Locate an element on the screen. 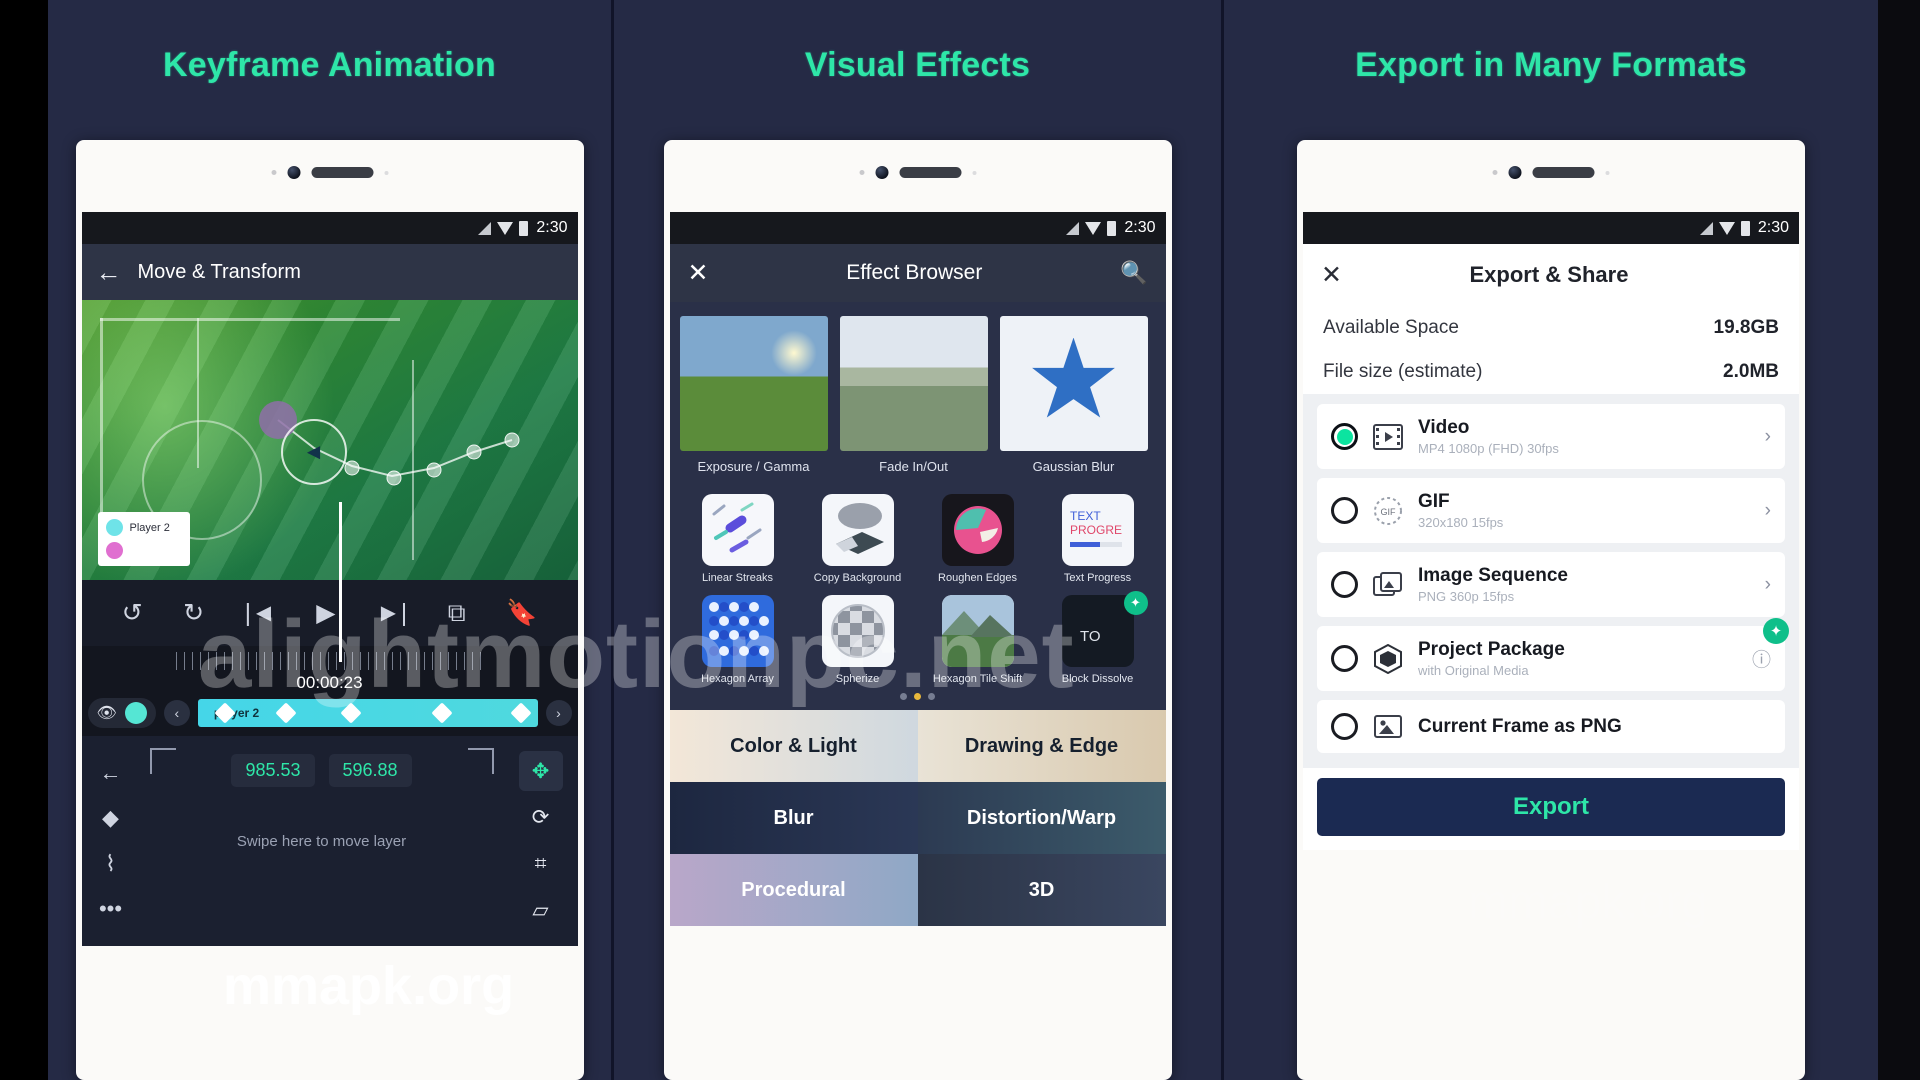  transform-pad: 985.53 596.88 Swipe here to move layer is located at coordinates (322, 841).